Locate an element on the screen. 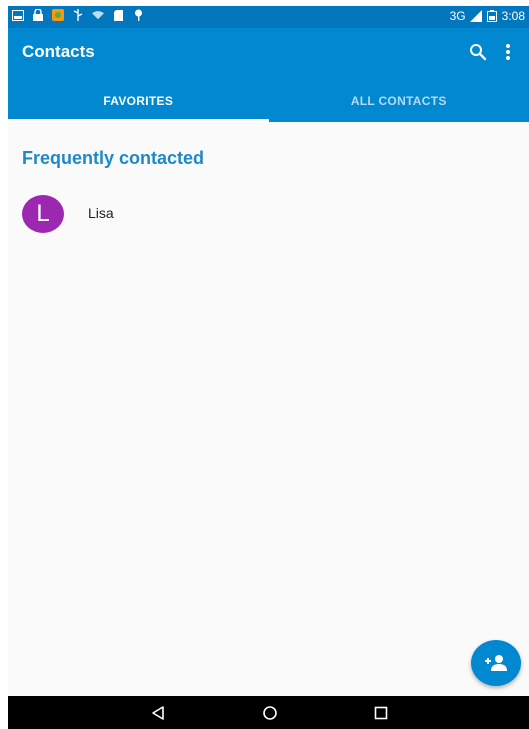  tab-favorites: FAVORITES is located at coordinates (138, 101).